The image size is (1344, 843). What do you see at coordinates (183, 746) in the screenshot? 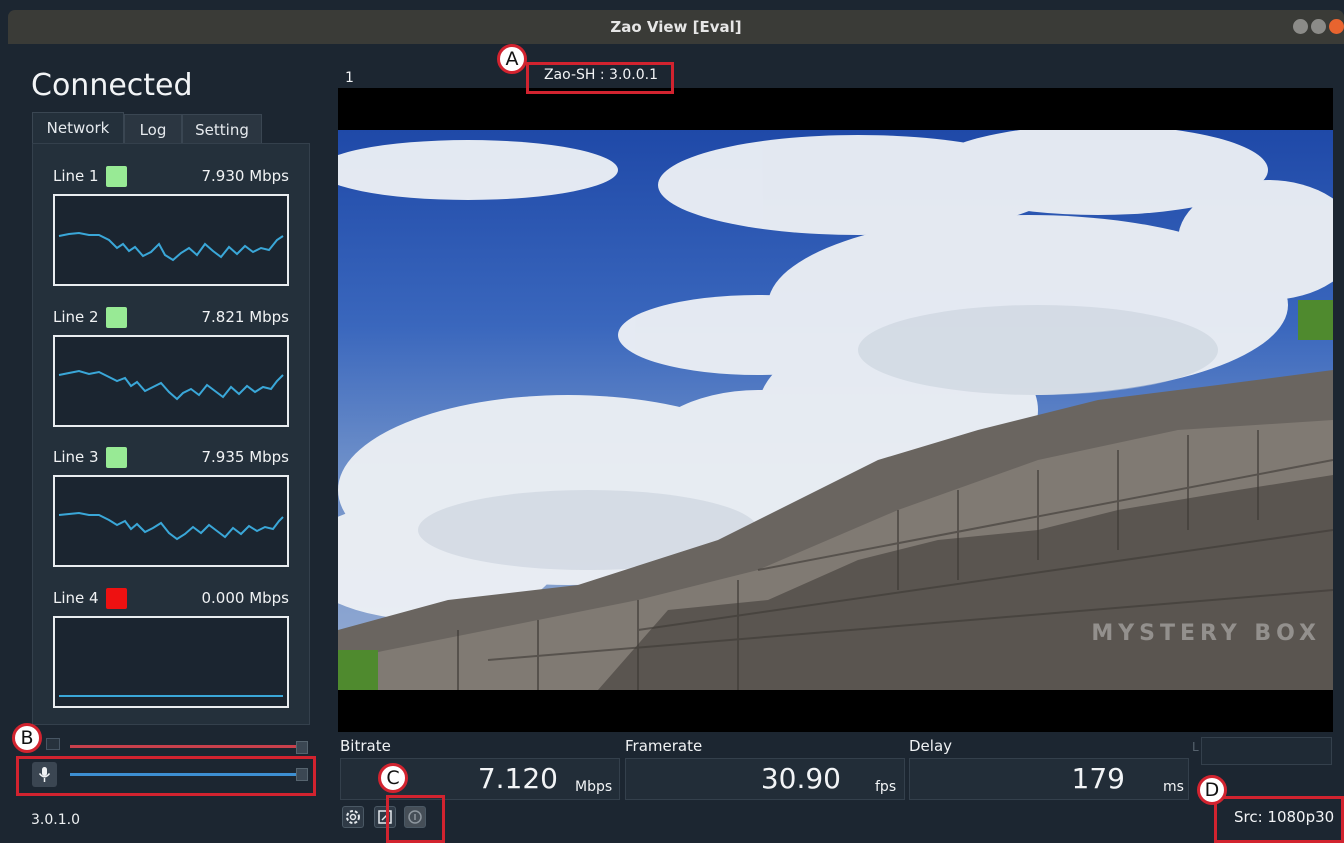
I see `output-volume-slider` at bounding box center [183, 746].